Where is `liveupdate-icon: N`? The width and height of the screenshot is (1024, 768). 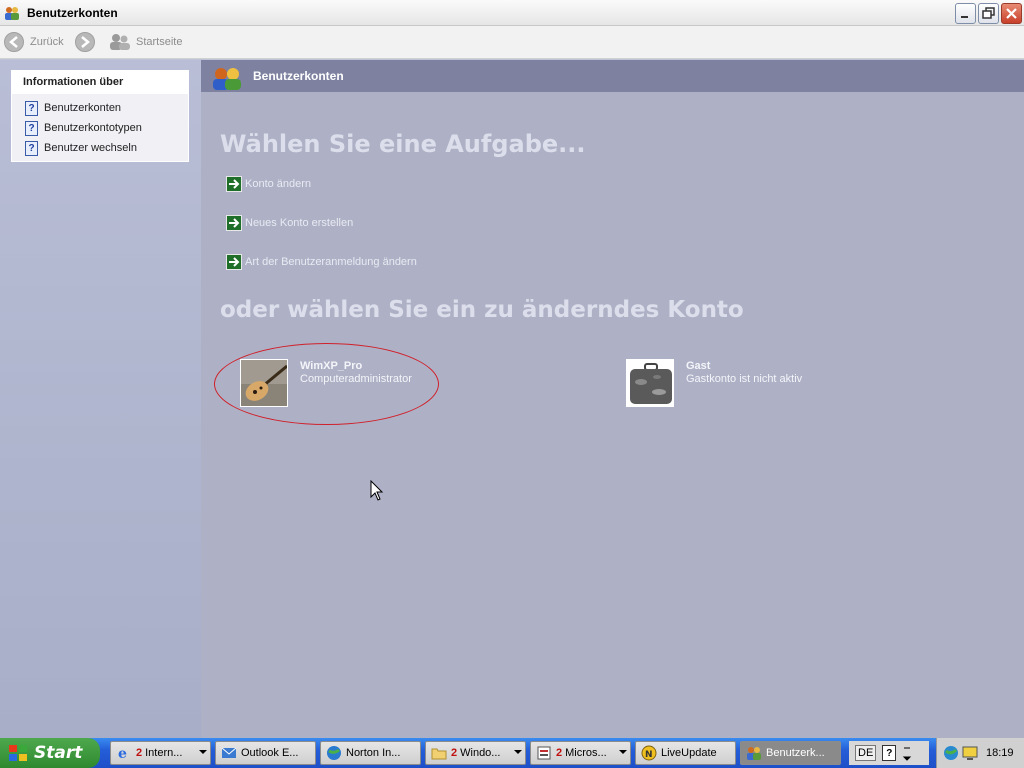 liveupdate-icon: N is located at coordinates (649, 753).